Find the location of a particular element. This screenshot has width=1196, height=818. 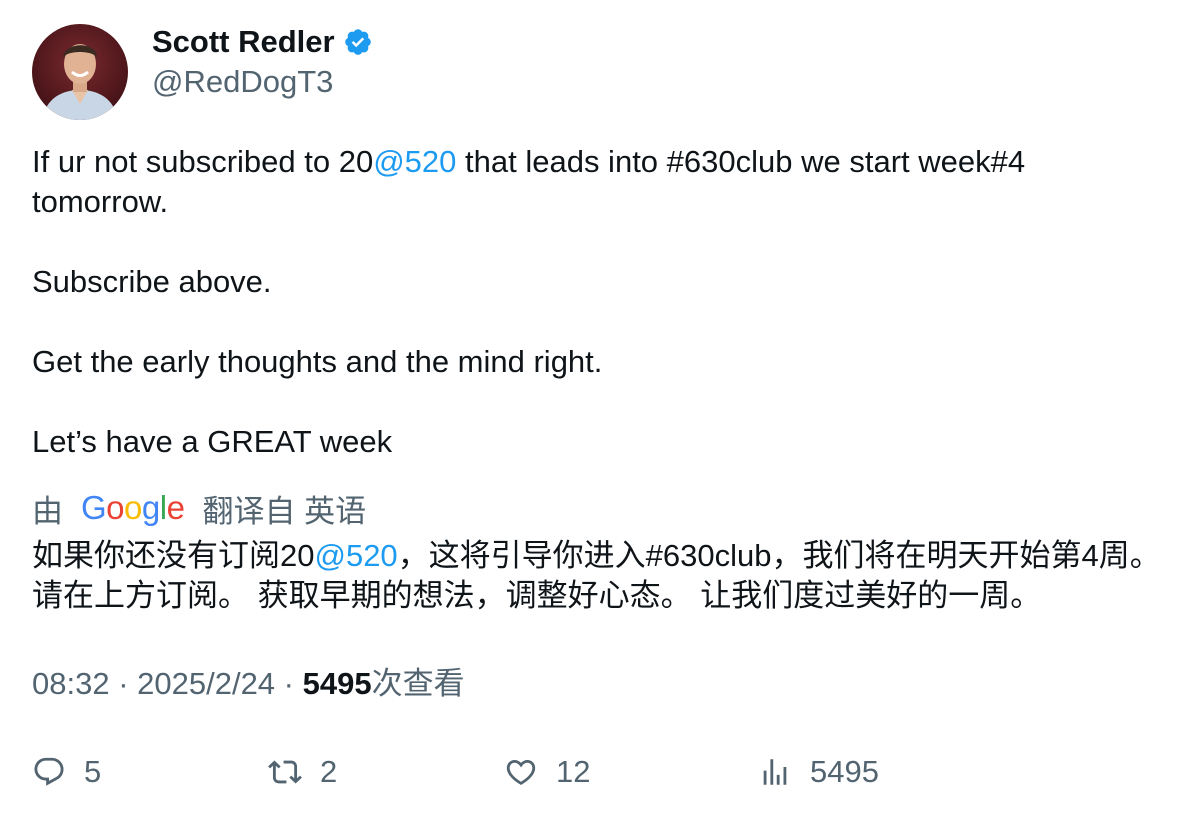

tweet-date: 2025/2/24 is located at coordinates (206, 683).